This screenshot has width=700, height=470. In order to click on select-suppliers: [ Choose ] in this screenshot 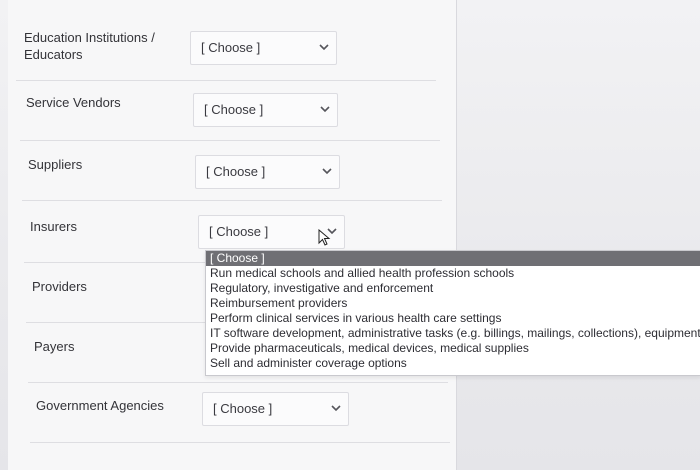, I will do `click(267, 172)`.